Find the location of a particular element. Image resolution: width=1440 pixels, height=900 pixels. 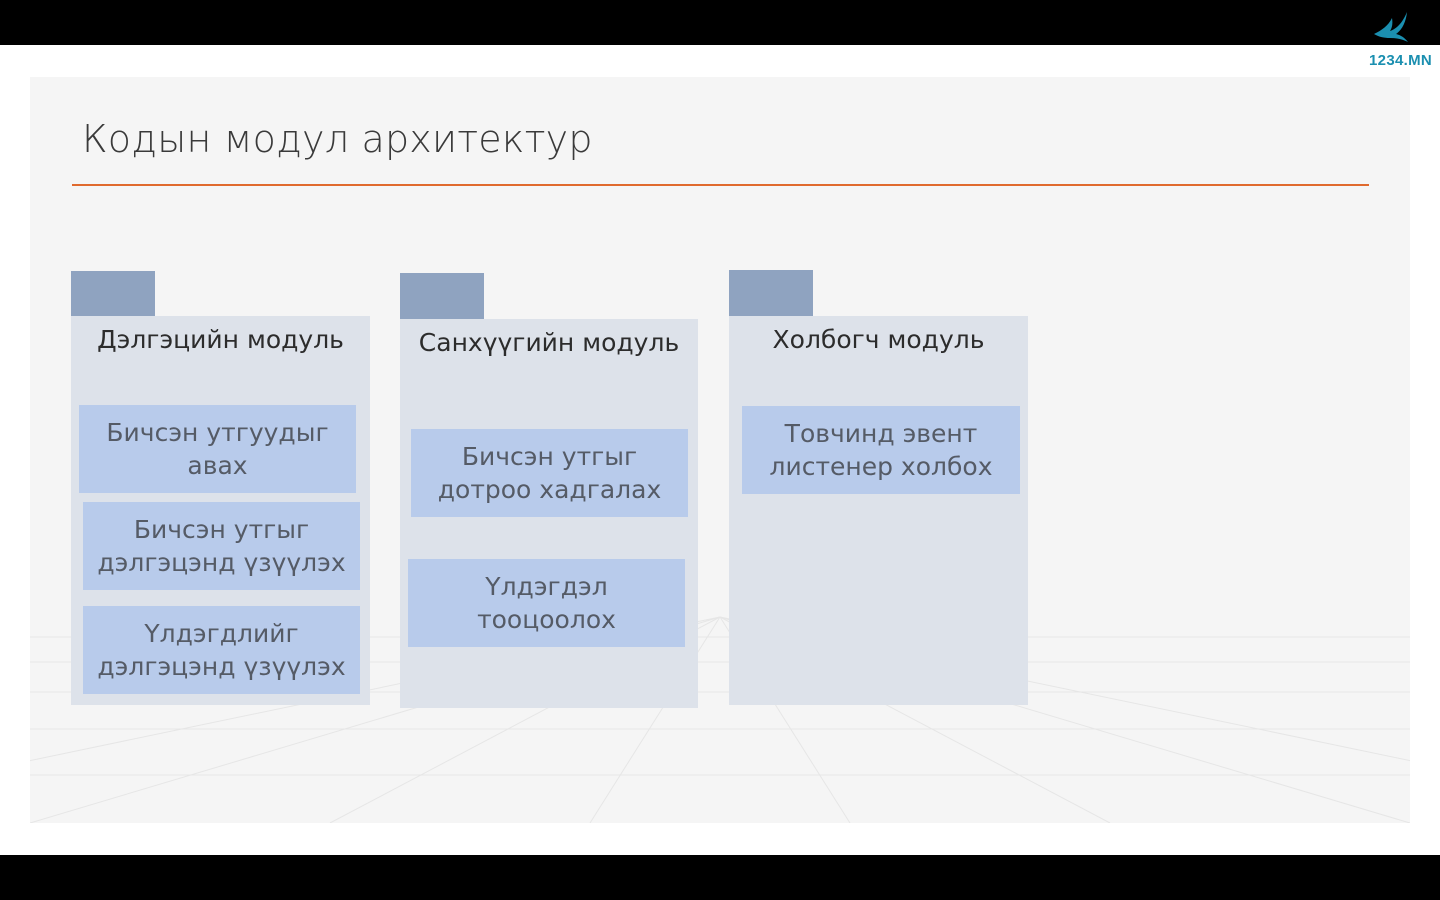

brand-logo: 1234.MN is located at coordinates (1394, 36).